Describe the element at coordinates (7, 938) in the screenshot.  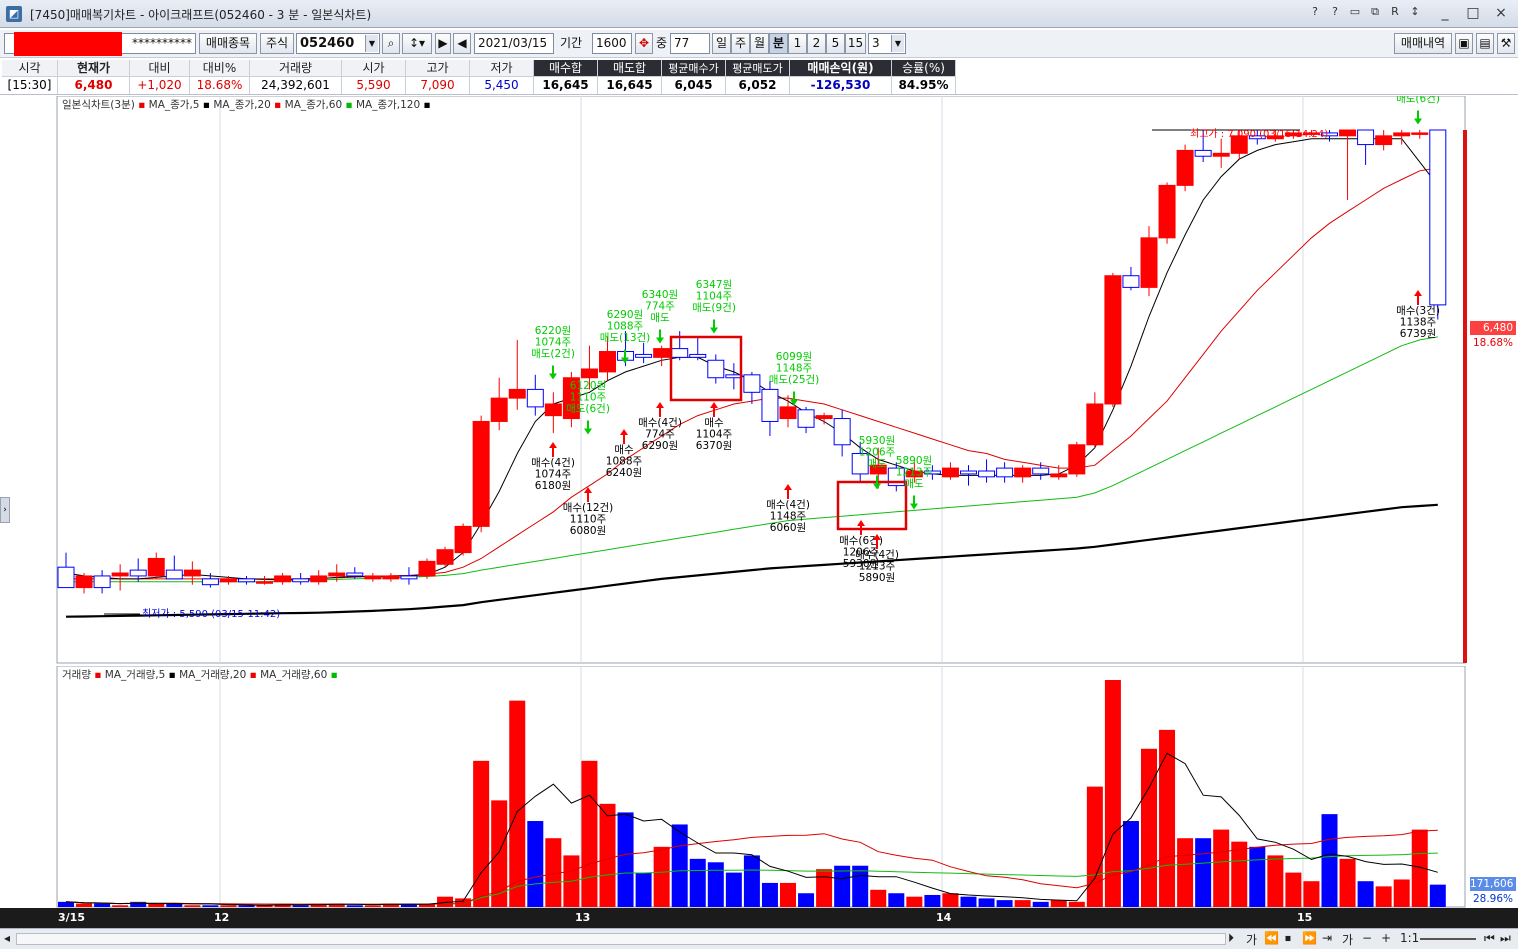
I see `scroll-left-icon: ◂` at that location.